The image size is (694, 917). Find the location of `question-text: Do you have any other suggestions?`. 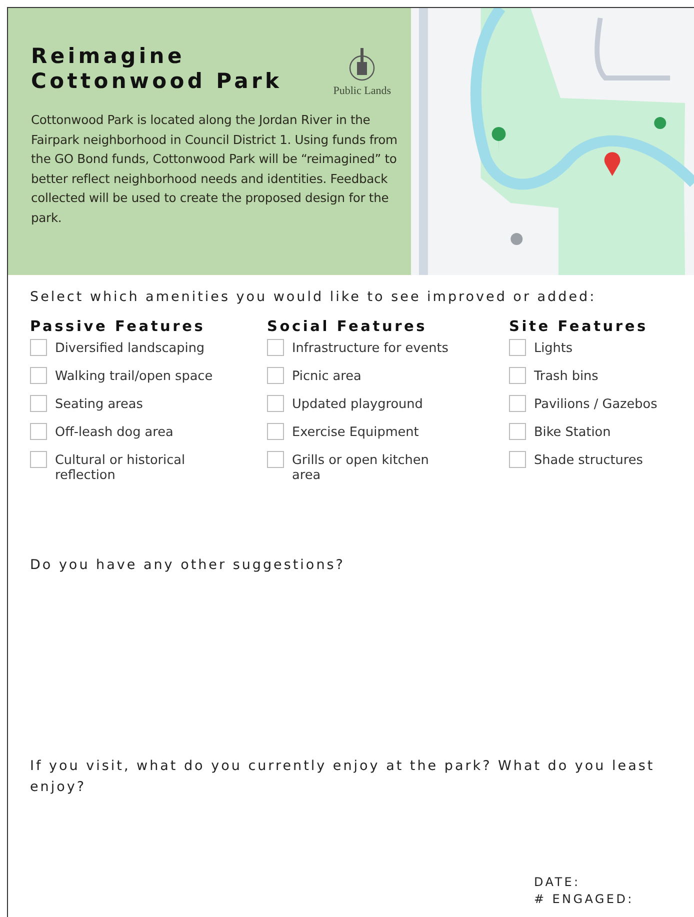

question-text: Do you have any other suggestions? is located at coordinates (188, 565).